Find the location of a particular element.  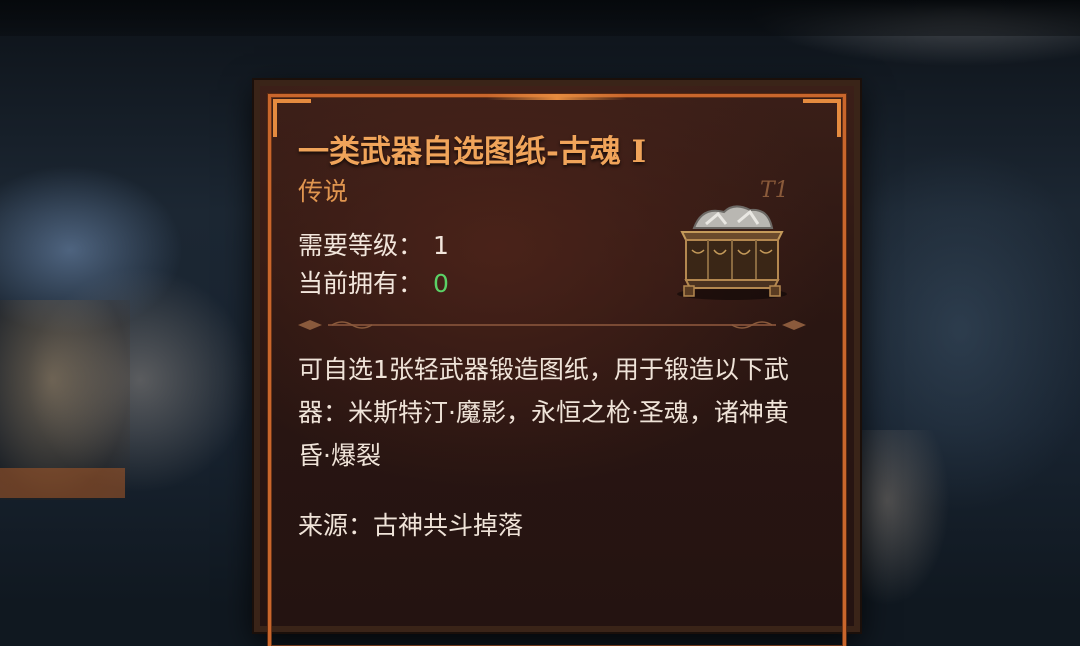

top-bar is located at coordinates (540, 18).